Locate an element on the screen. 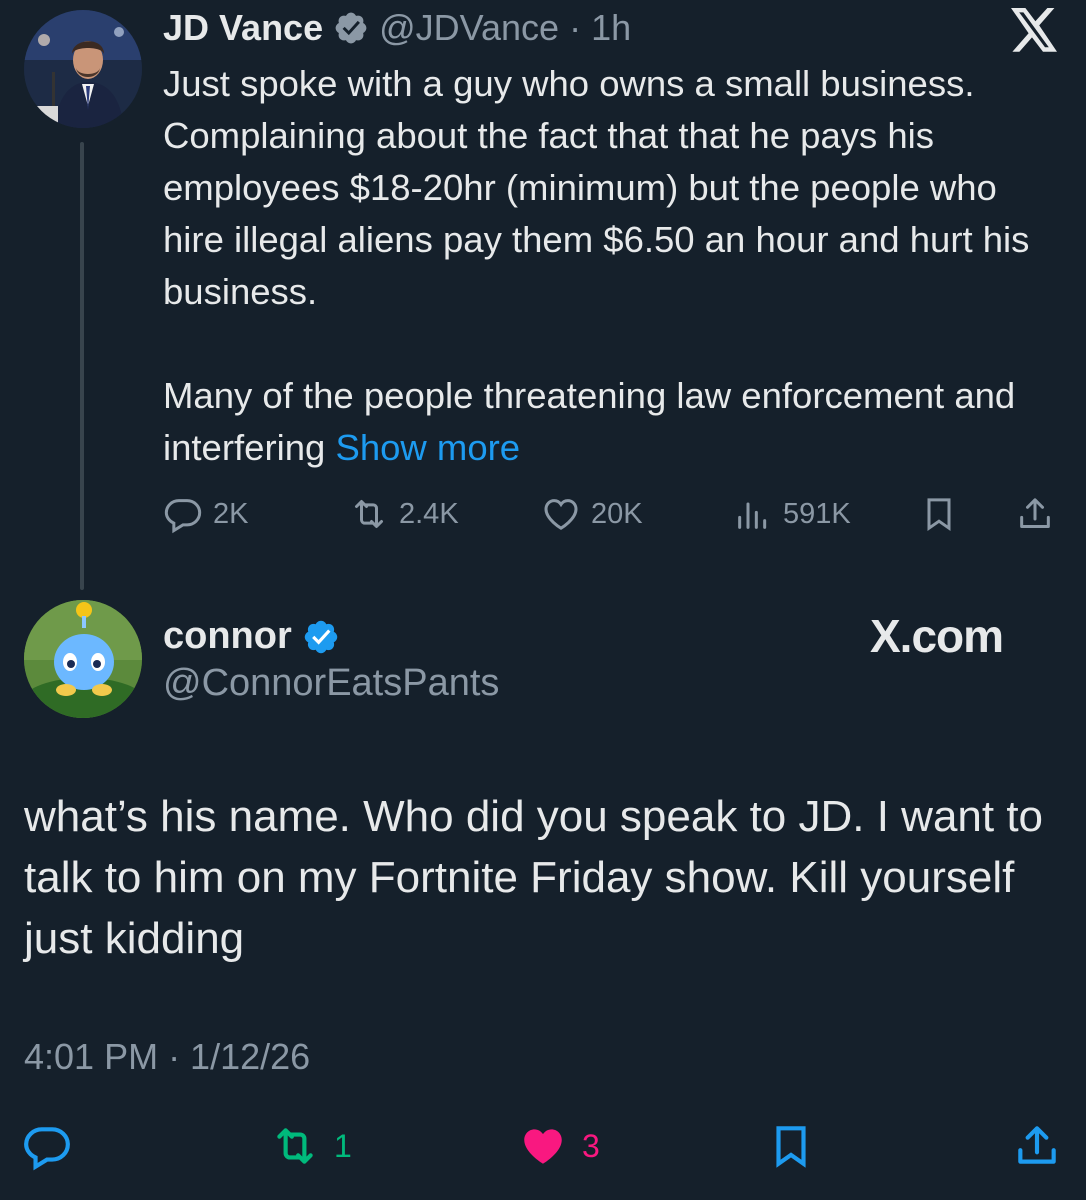 The width and height of the screenshot is (1086, 1200). main-like-button: 3 is located at coordinates (559, 1146).